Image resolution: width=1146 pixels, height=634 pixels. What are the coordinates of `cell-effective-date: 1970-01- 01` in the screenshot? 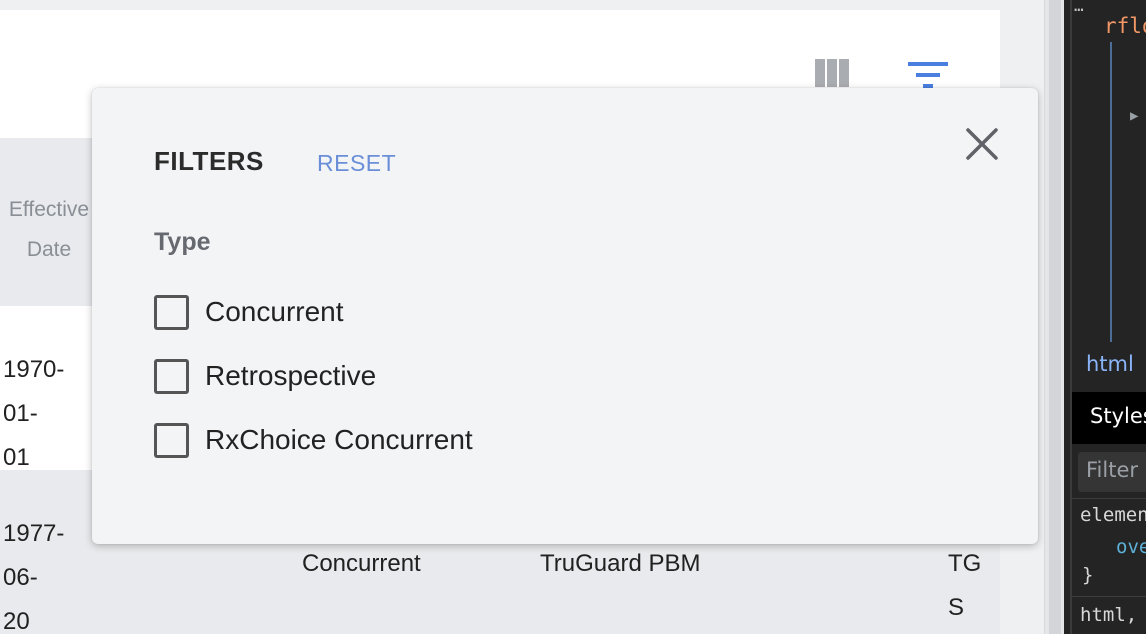 It's located at (34, 413).